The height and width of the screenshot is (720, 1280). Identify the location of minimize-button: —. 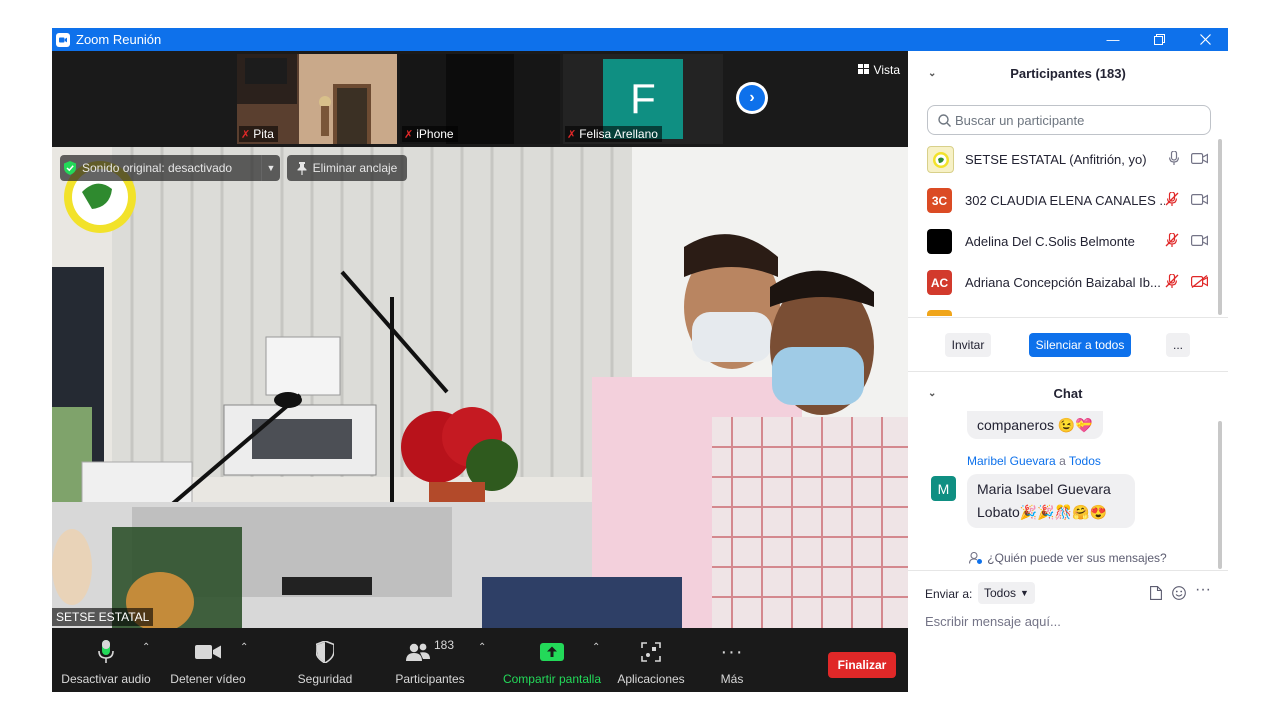
(1113, 39).